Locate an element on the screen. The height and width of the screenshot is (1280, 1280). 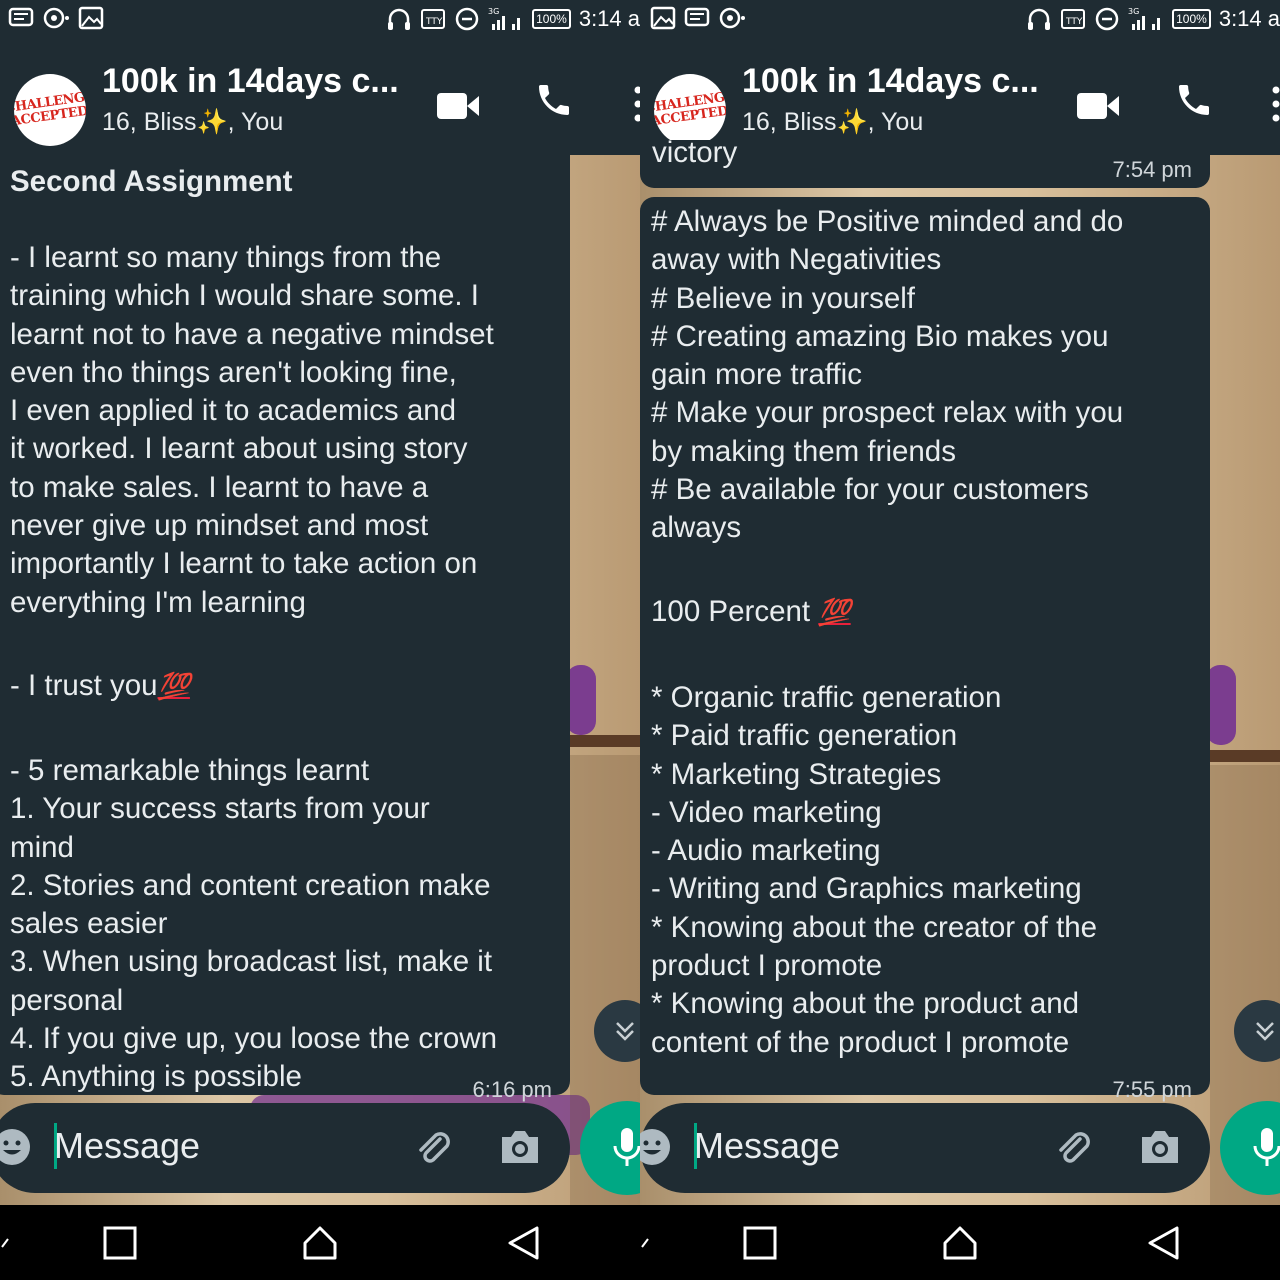
message-time: 6:16 pm is located at coordinates (512, 1089).